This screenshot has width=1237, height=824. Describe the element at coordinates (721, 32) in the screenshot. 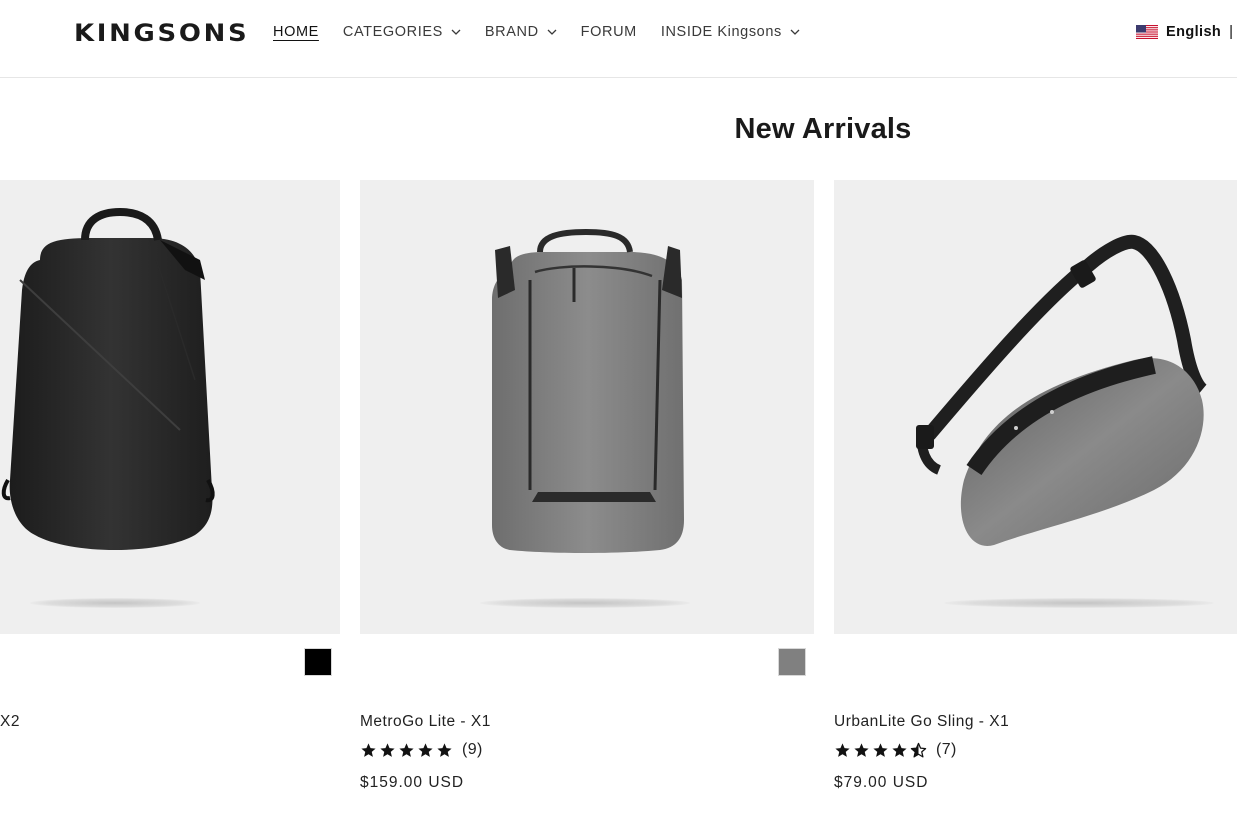

I see `nav-label-inside: INSIDE Kingsons` at that location.